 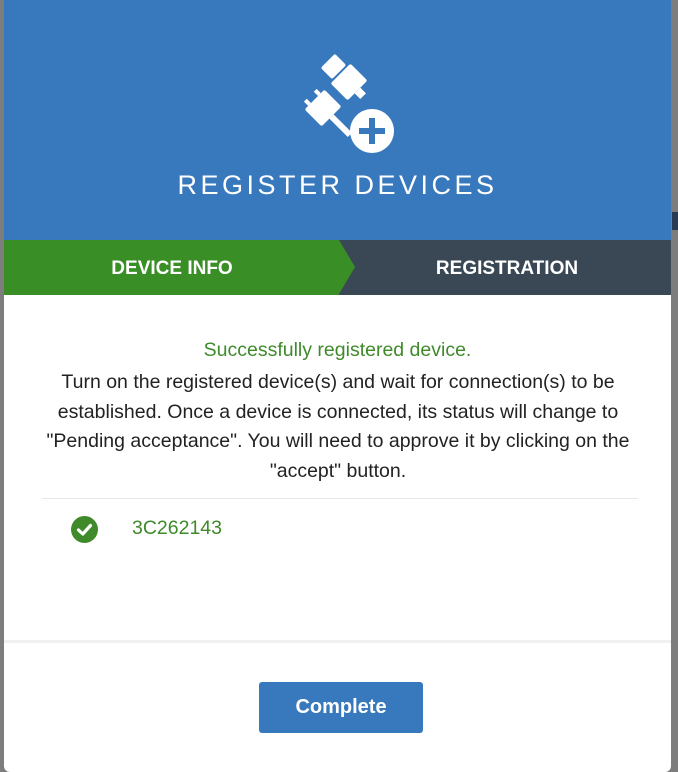 I want to click on device-id: 3C262143, so click(x=177, y=528).